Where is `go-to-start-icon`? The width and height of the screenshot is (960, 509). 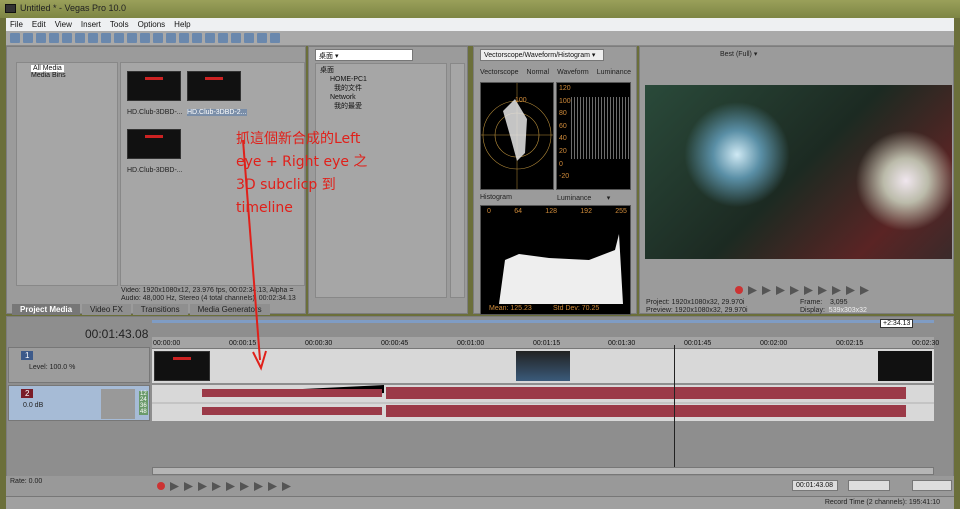 go-to-start-icon is located at coordinates (244, 486).